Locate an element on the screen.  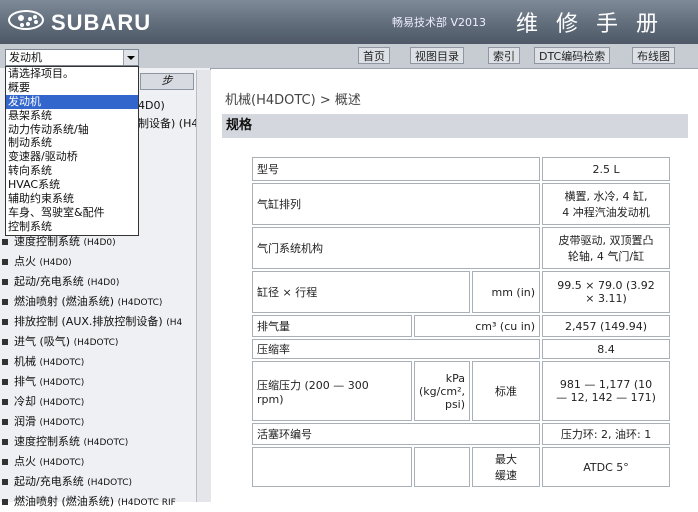
spec-value: 2.5 L is located at coordinates (606, 169).